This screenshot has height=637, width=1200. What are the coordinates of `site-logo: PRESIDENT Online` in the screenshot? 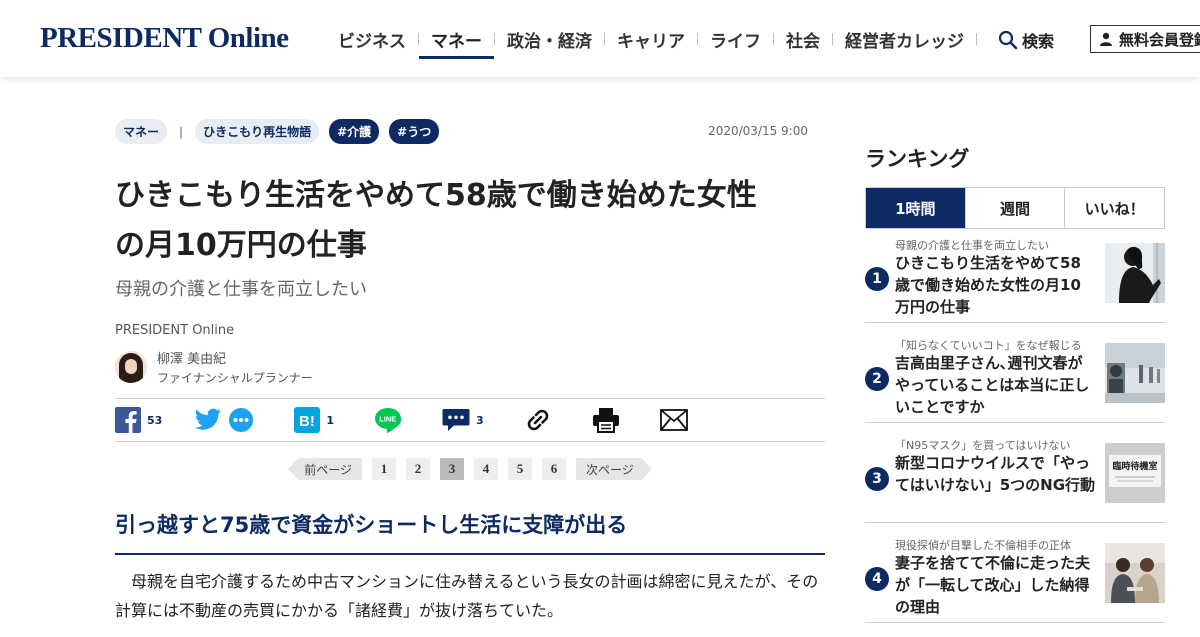 It's located at (164, 38).